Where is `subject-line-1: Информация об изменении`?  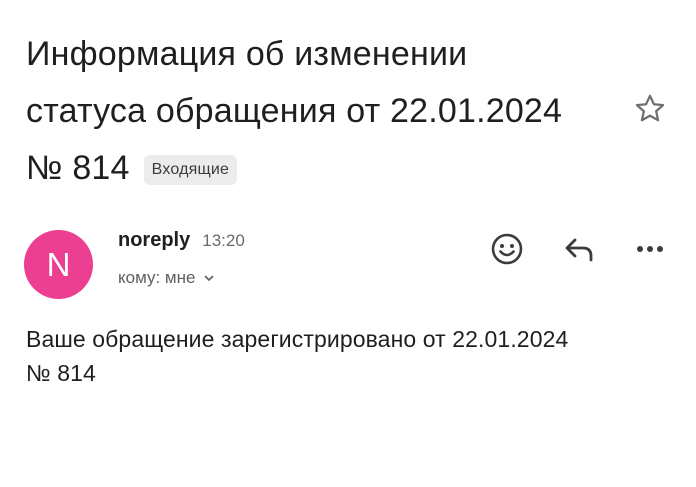
subject-line-1: Информация об изменении is located at coordinates (247, 54).